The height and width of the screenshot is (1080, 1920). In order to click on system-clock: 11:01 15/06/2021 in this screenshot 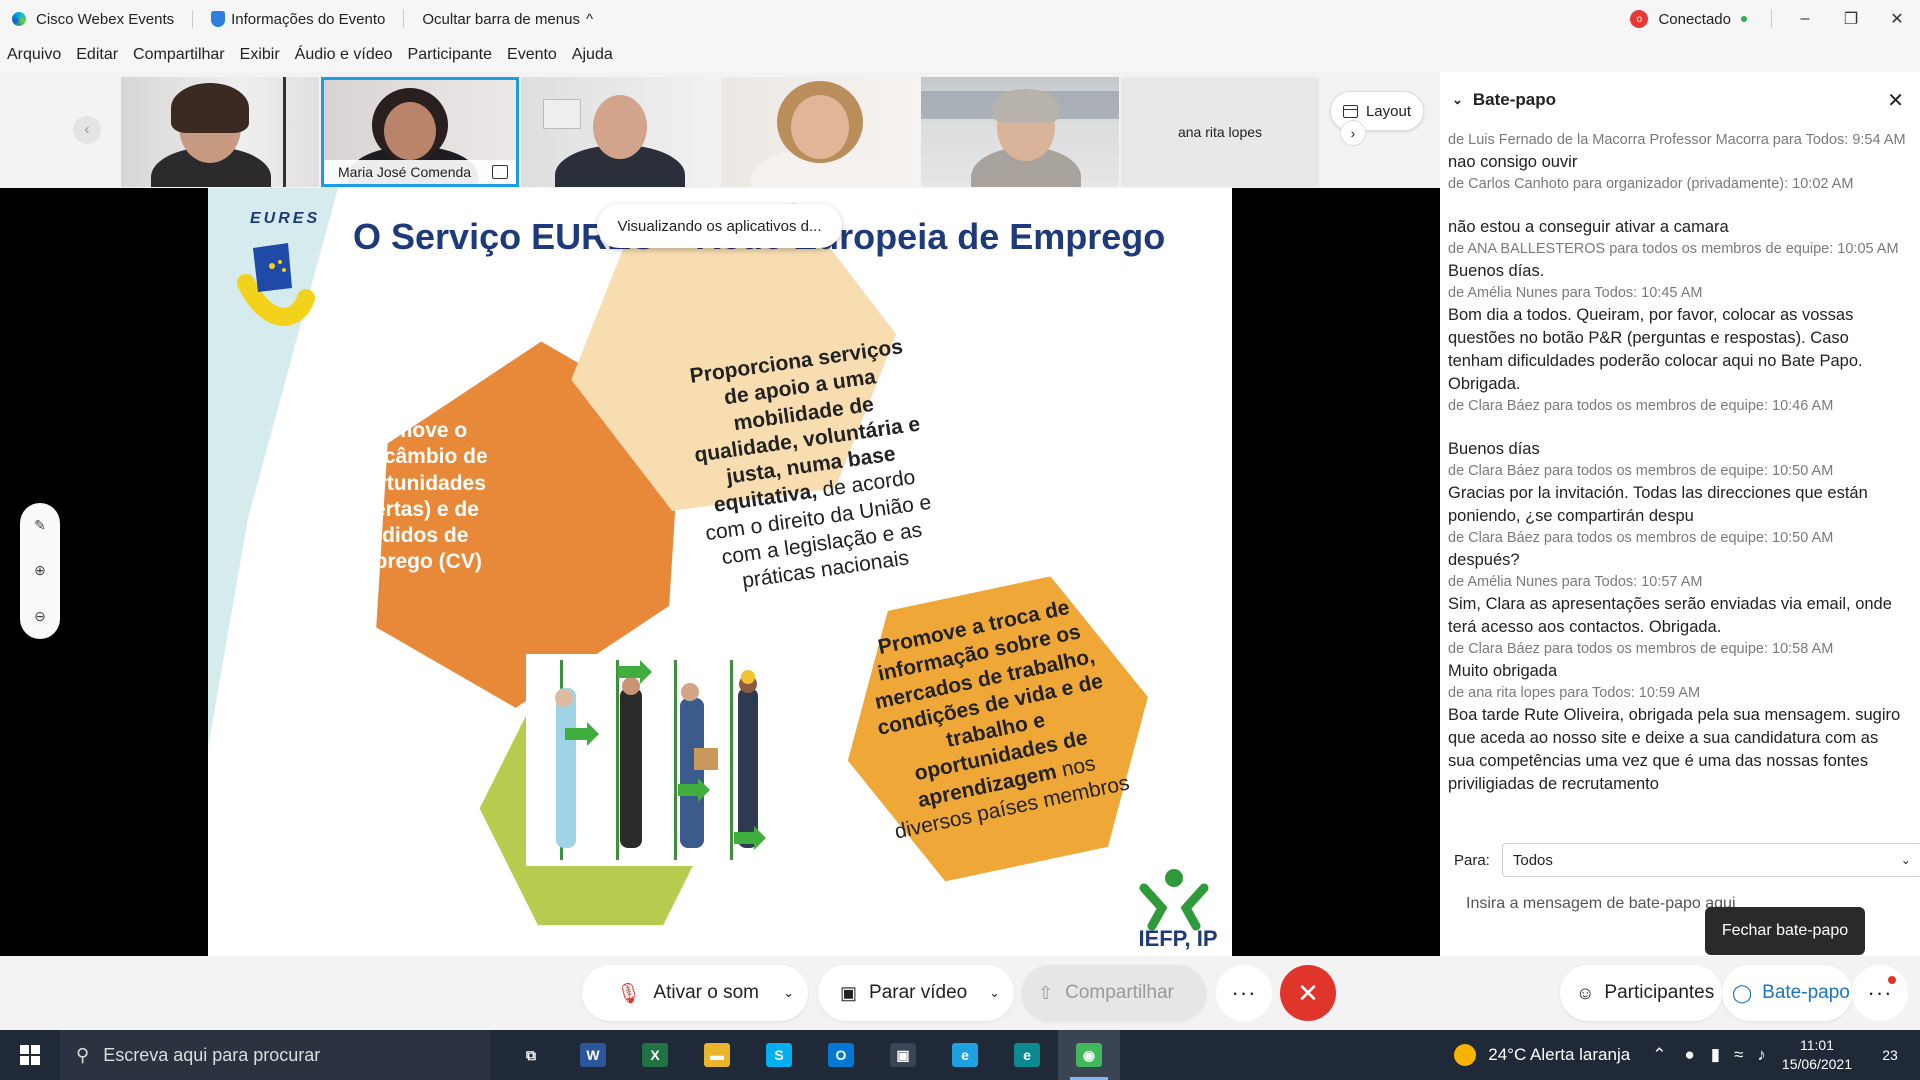, I will do `click(1817, 1055)`.